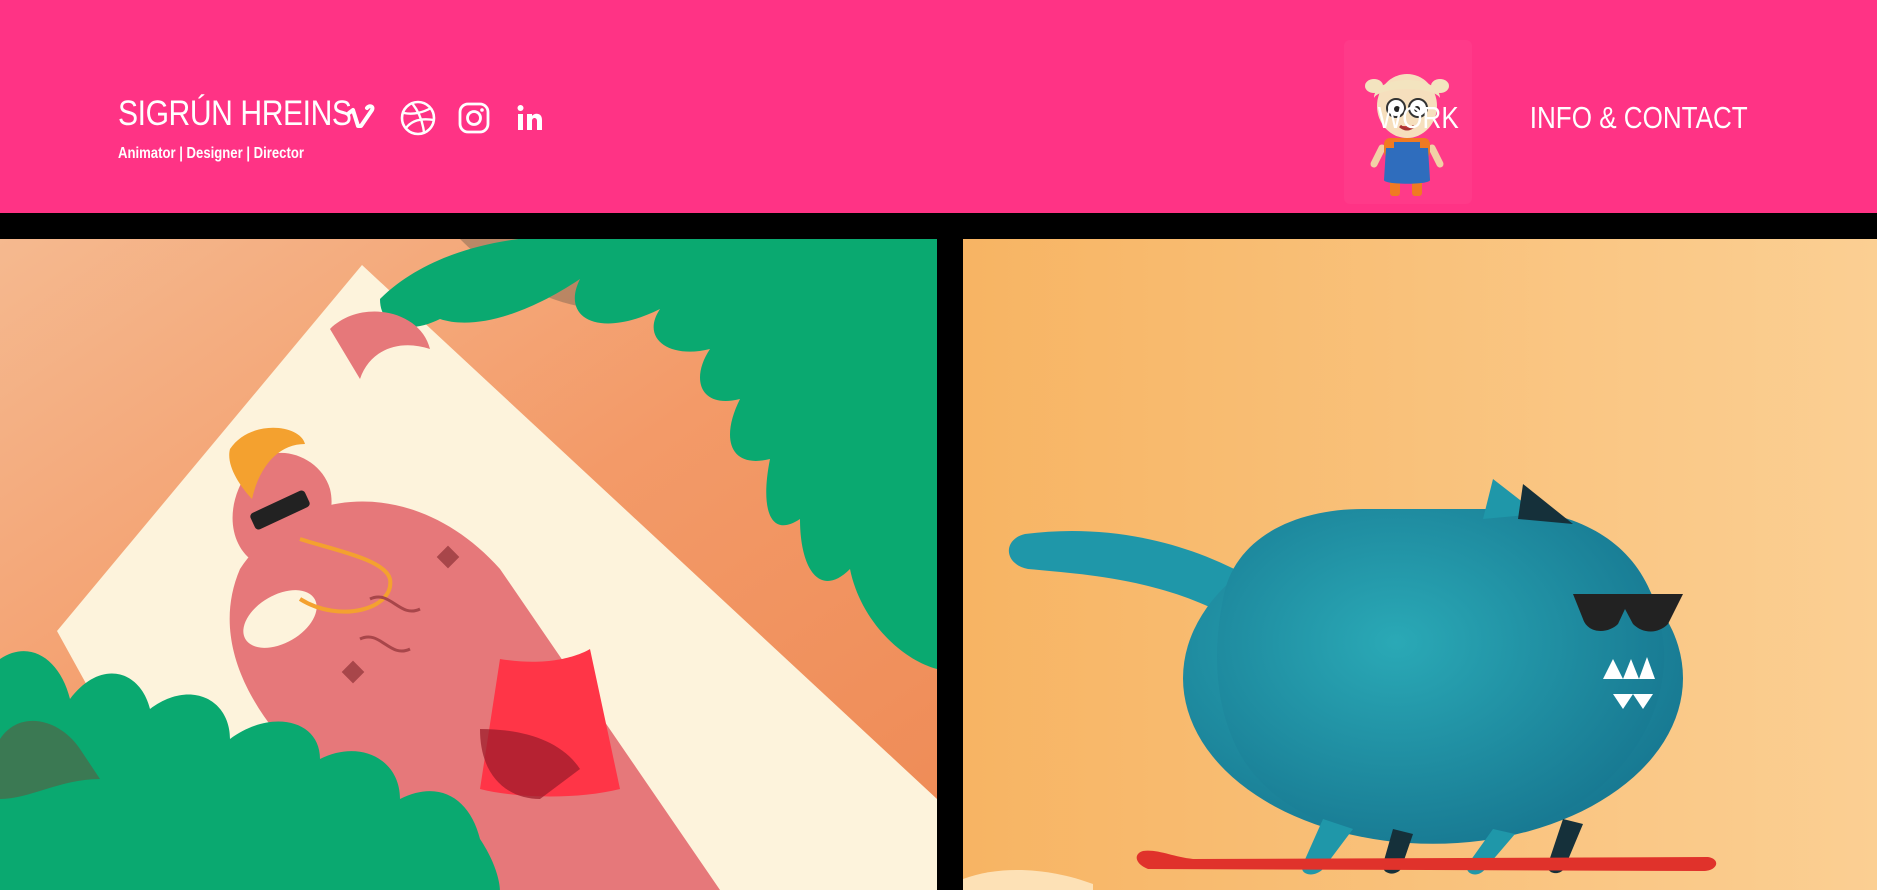 The width and height of the screenshot is (1877, 890). Describe the element at coordinates (1638, 118) in the screenshot. I see `nav-info-contact: INFO & CONTACT` at that location.